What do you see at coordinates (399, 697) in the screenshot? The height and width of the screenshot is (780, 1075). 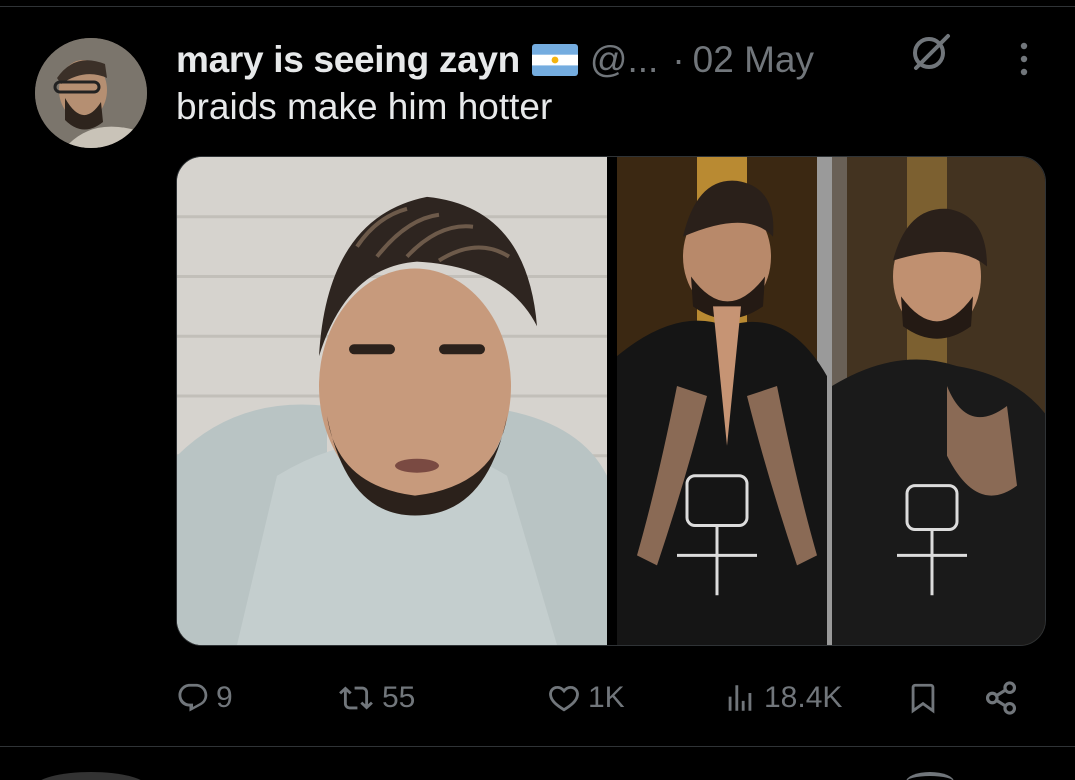 I see `retweet-count: 55` at bounding box center [399, 697].